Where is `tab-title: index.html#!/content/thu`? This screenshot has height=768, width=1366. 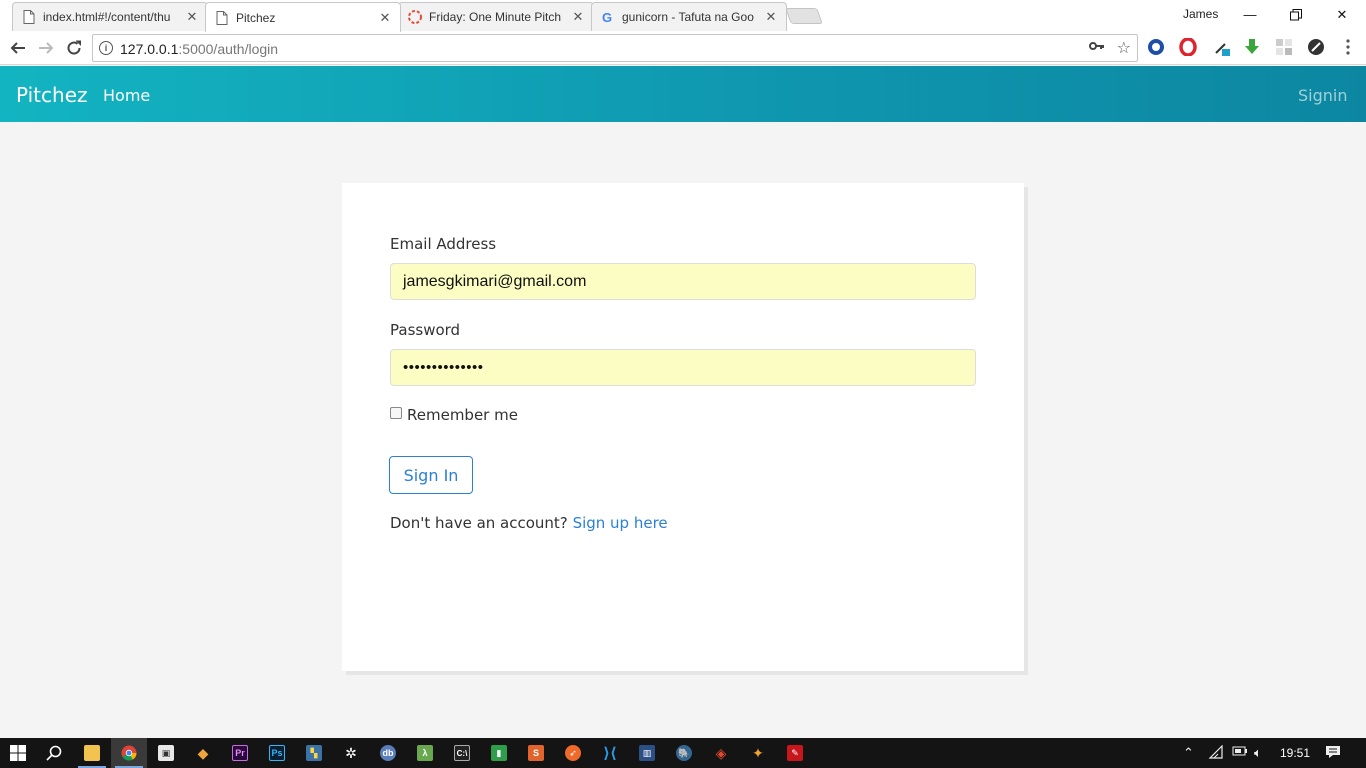 tab-title: index.html#!/content/thu is located at coordinates (107, 17).